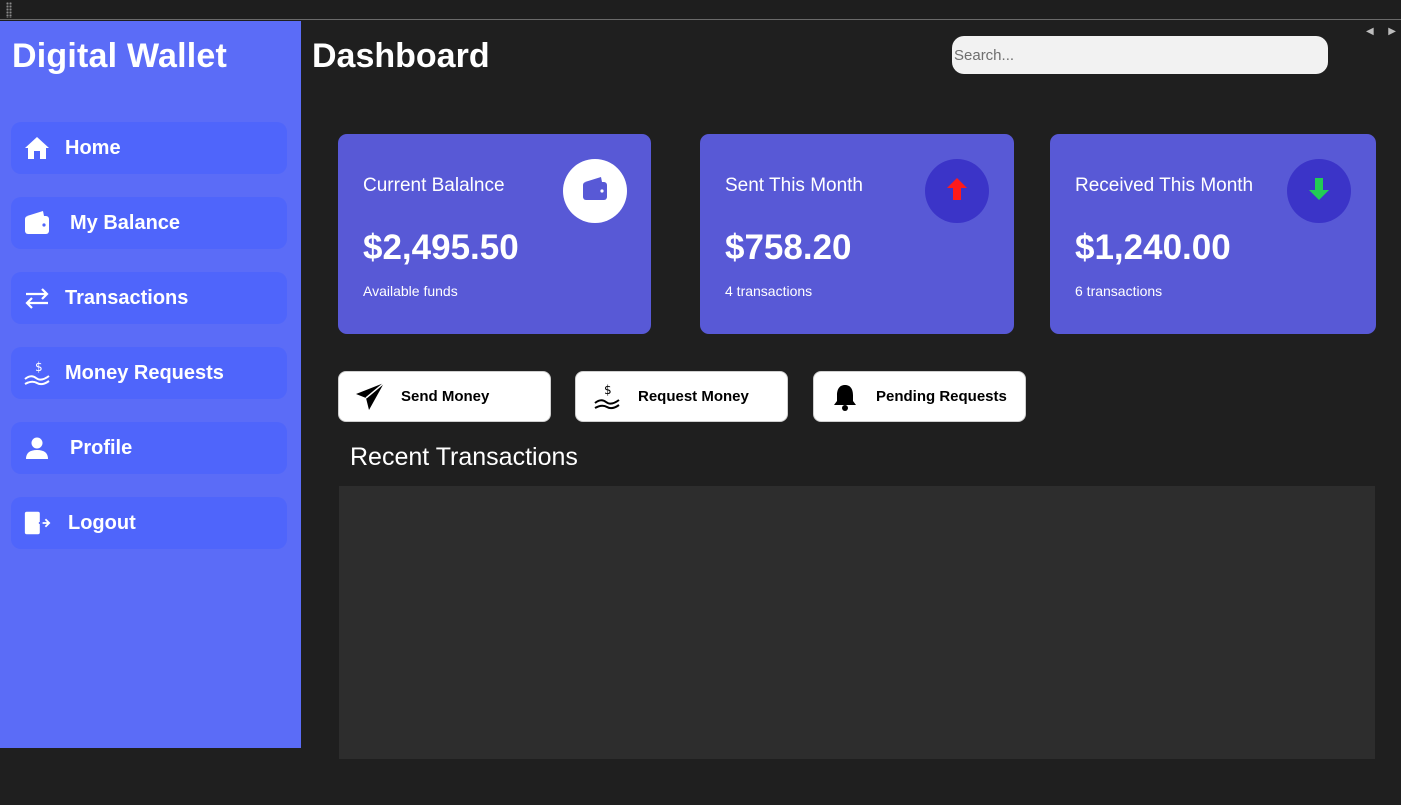 The image size is (1401, 805). What do you see at coordinates (1119, 291) in the screenshot?
I see `card-subtitle: 6 transactions` at bounding box center [1119, 291].